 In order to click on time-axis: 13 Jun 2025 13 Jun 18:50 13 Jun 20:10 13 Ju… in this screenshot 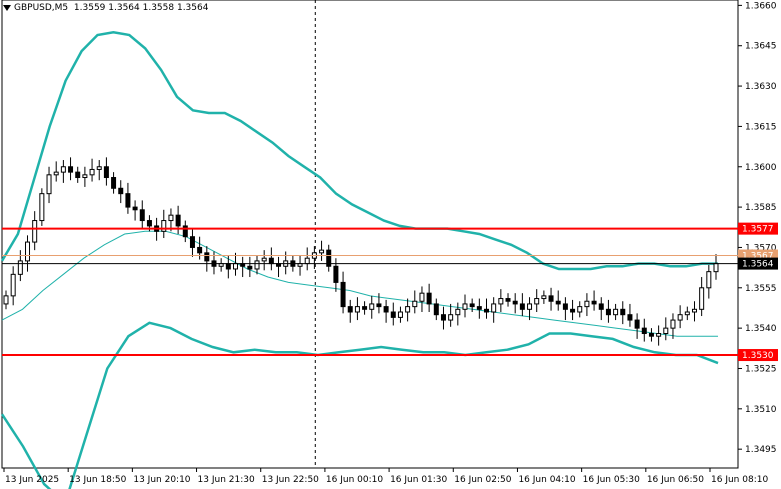, I will do `click(385, 476)`.